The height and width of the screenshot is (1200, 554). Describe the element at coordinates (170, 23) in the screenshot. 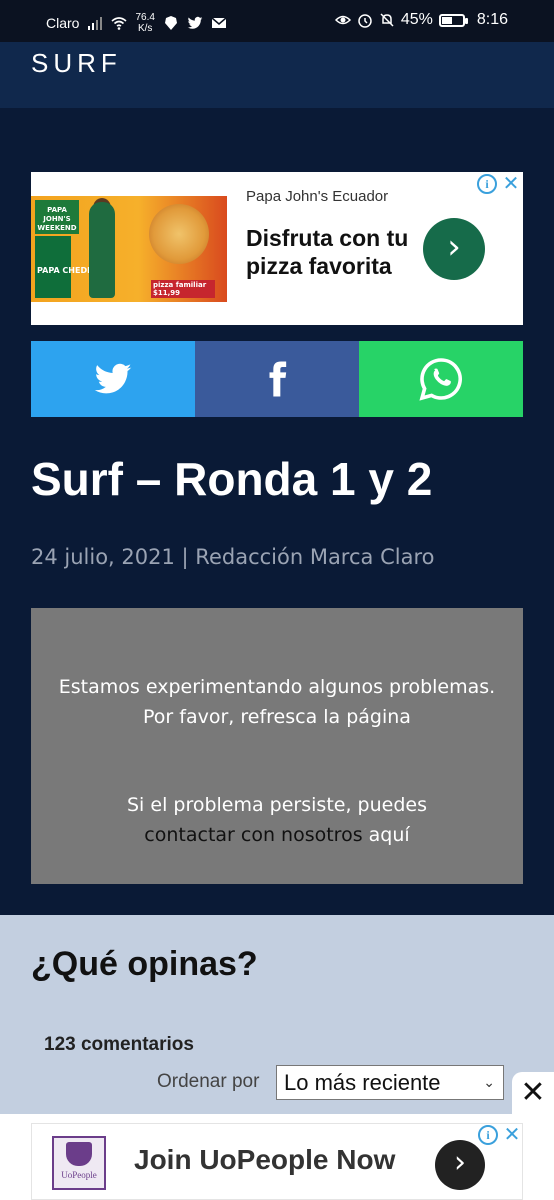

I see `brave-icon` at that location.